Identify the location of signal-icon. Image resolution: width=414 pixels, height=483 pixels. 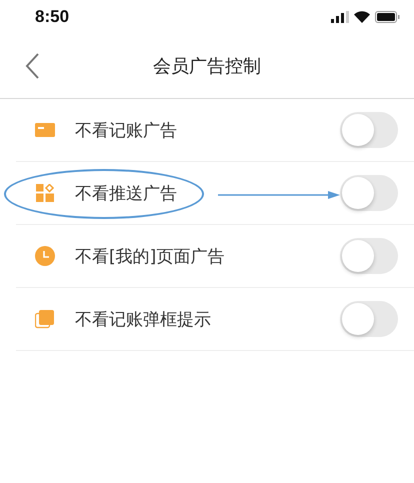
(340, 17).